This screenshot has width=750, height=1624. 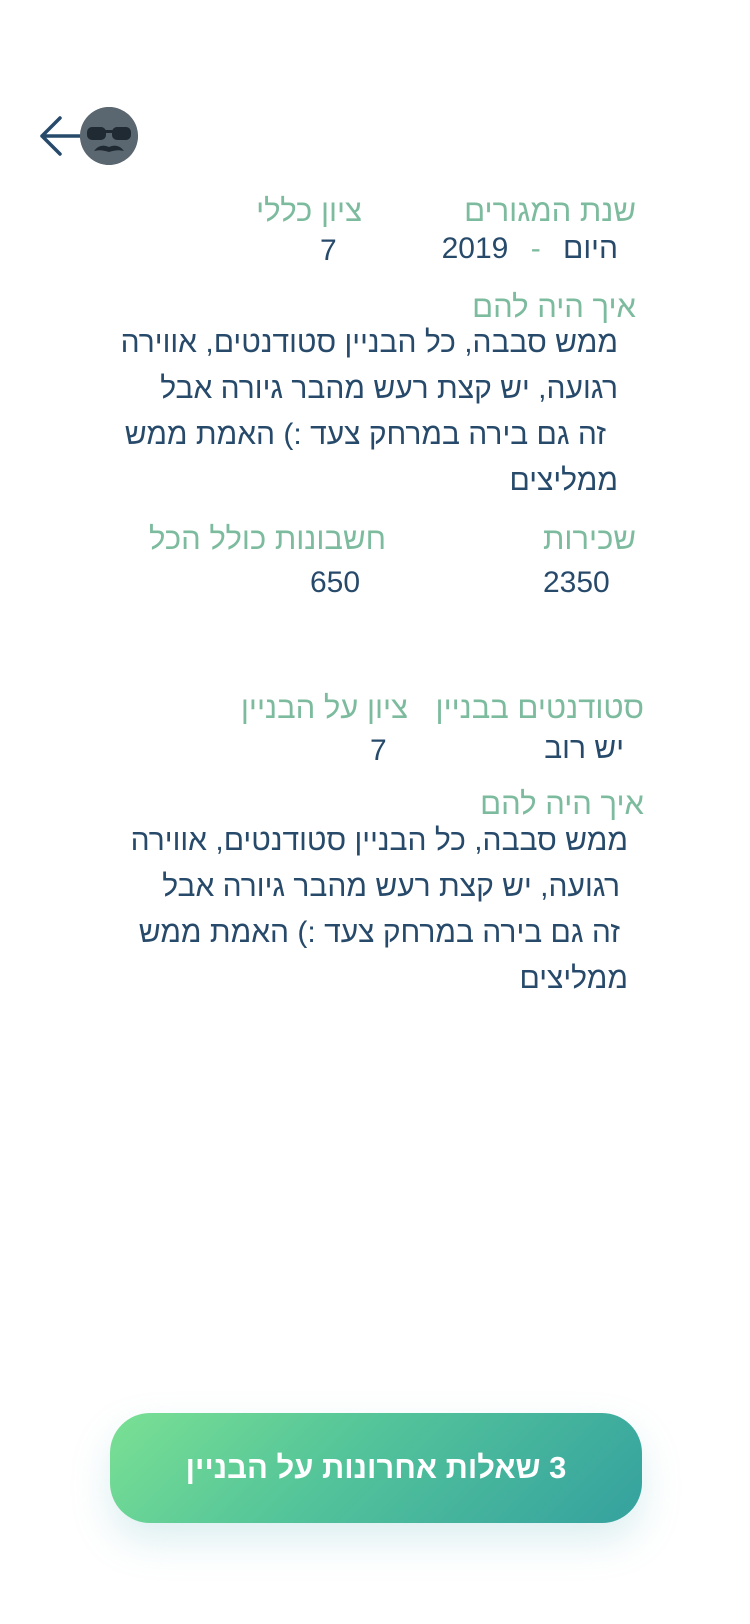 What do you see at coordinates (328, 250) in the screenshot?
I see `score-value: 7` at bounding box center [328, 250].